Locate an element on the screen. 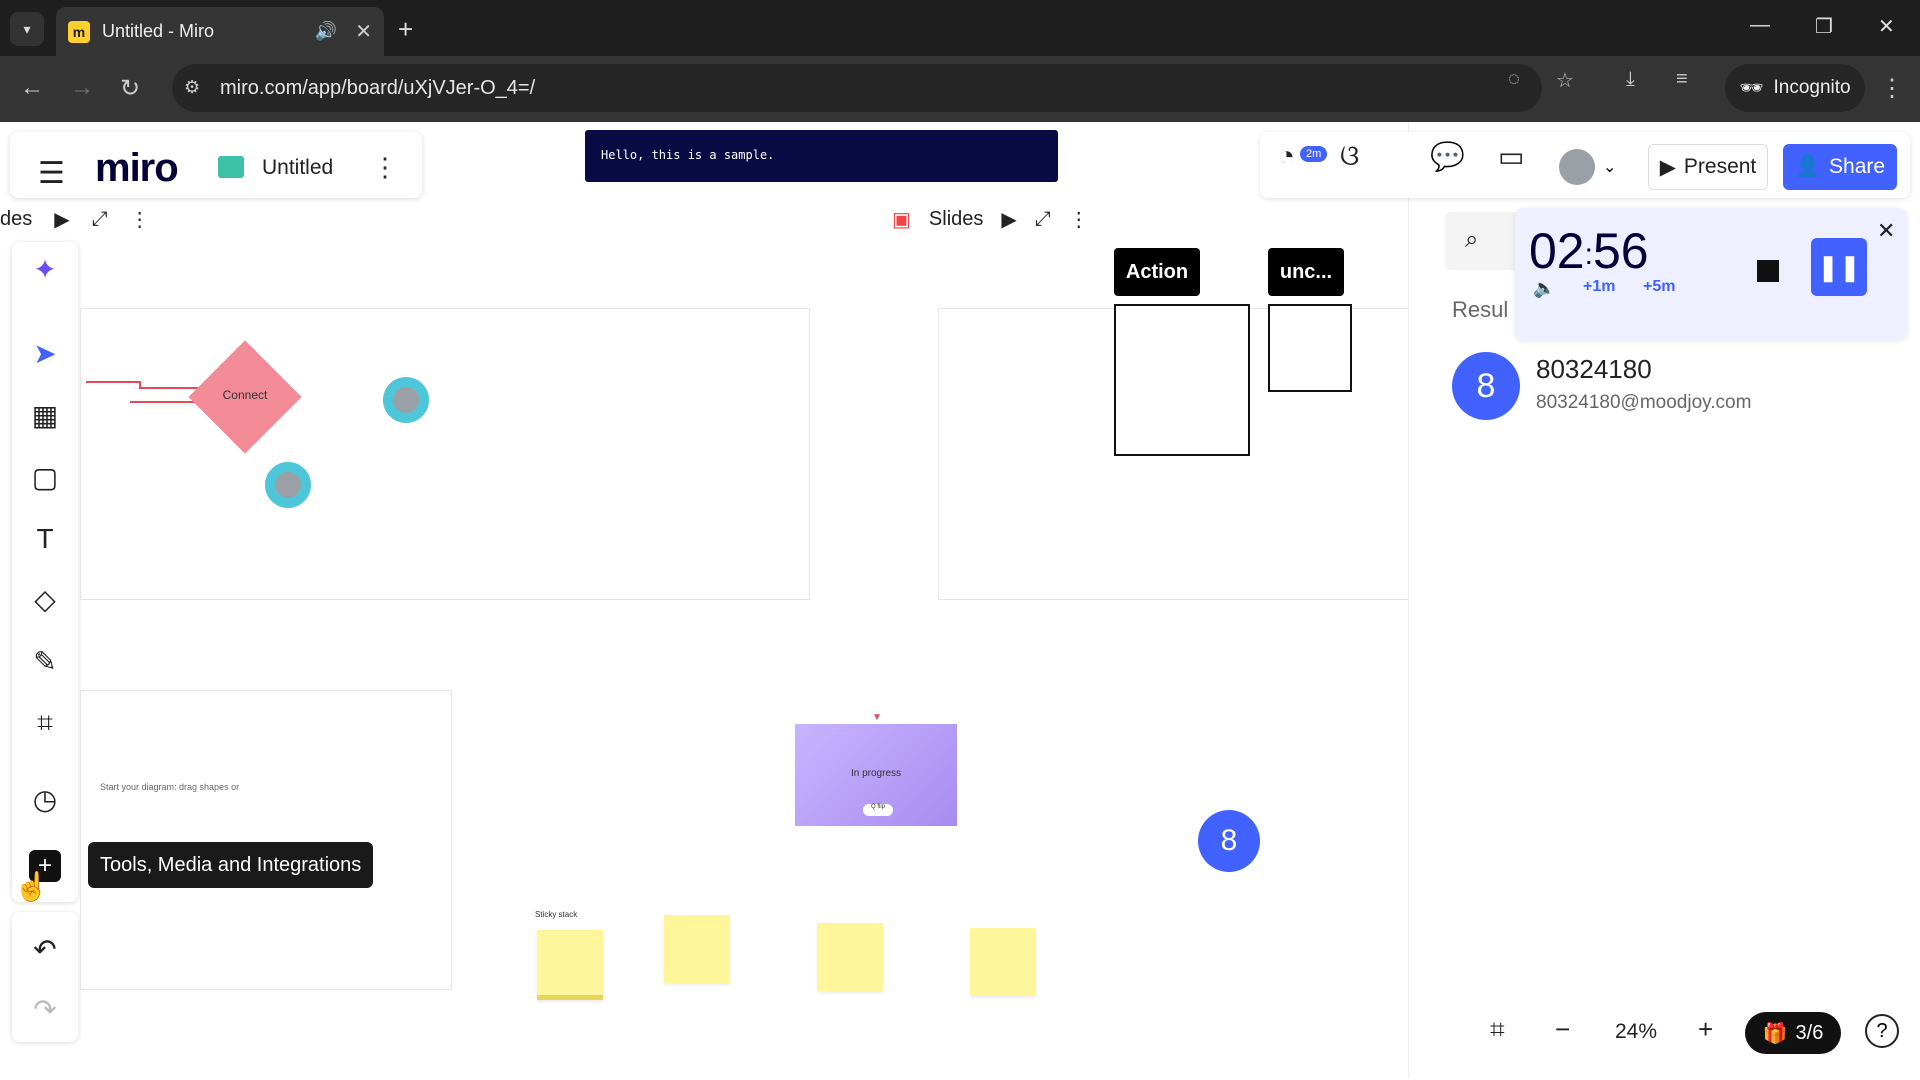 This screenshot has width=1920, height=1080. timer-display: 02:56 is located at coordinates (1589, 251).